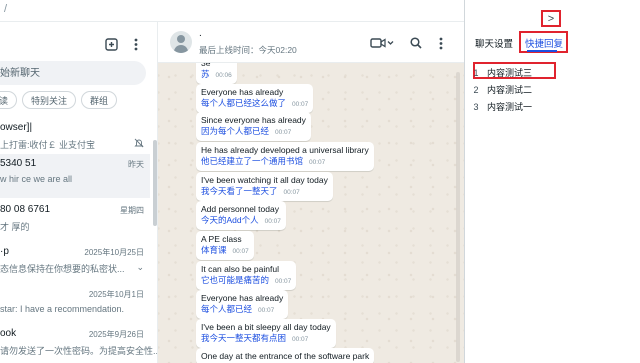  What do you see at coordinates (230, 220) in the screenshot?
I see `message-translation: 今天的Add个人` at bounding box center [230, 220].